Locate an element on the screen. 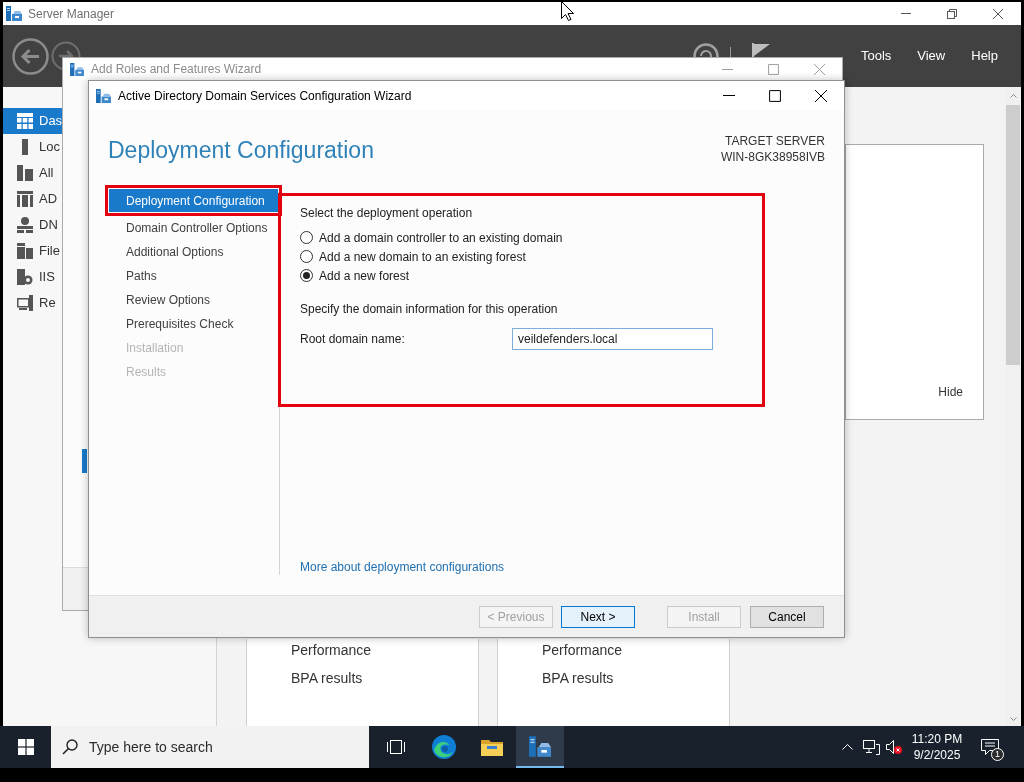 The image size is (1024, 782). notification-button: 1 is located at coordinates (990, 747).